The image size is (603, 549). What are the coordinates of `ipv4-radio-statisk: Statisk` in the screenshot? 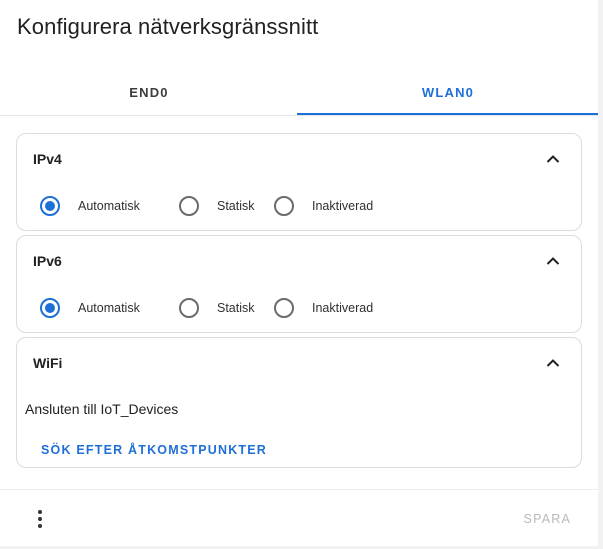 It's located at (217, 206).